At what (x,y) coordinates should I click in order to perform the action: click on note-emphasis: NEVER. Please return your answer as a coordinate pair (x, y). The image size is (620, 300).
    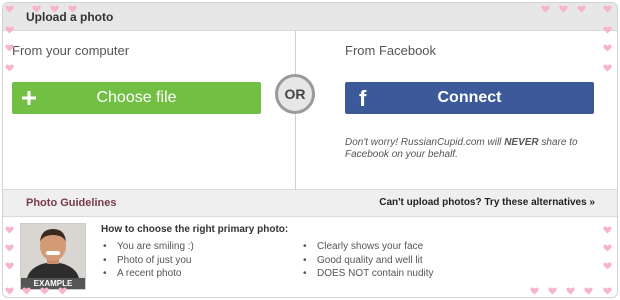
    Looking at the image, I should click on (521, 142).